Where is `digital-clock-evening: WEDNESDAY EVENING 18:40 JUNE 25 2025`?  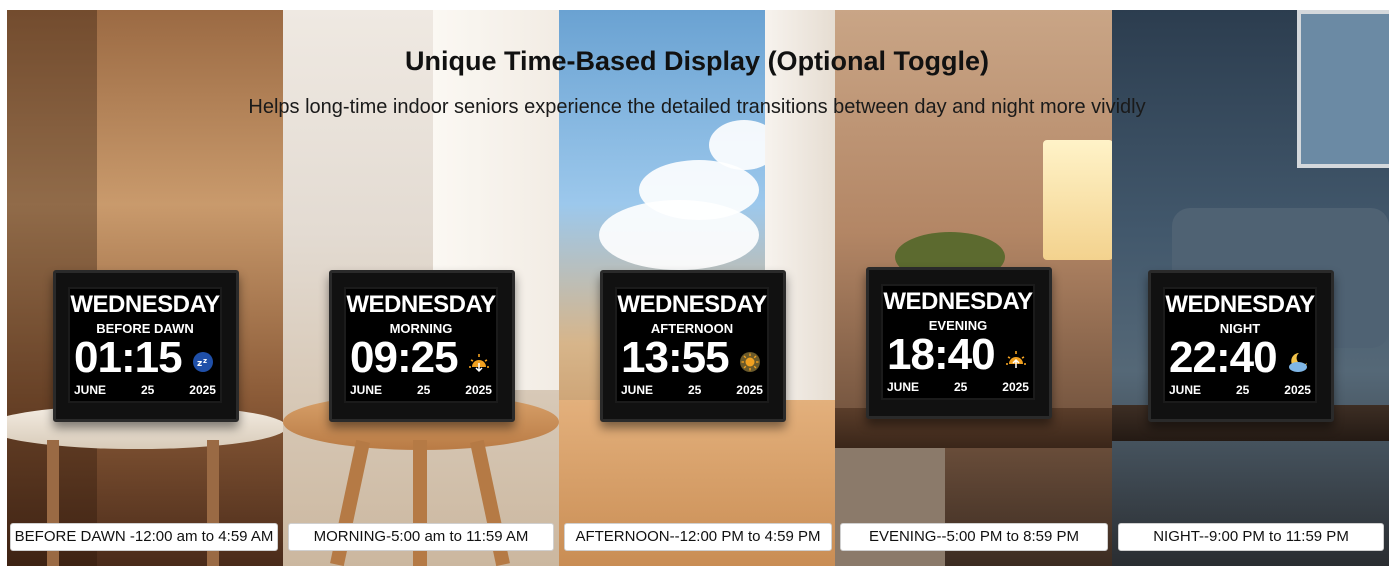
digital-clock-evening: WEDNESDAY EVENING 18:40 JUNE 25 2025 is located at coordinates (959, 343).